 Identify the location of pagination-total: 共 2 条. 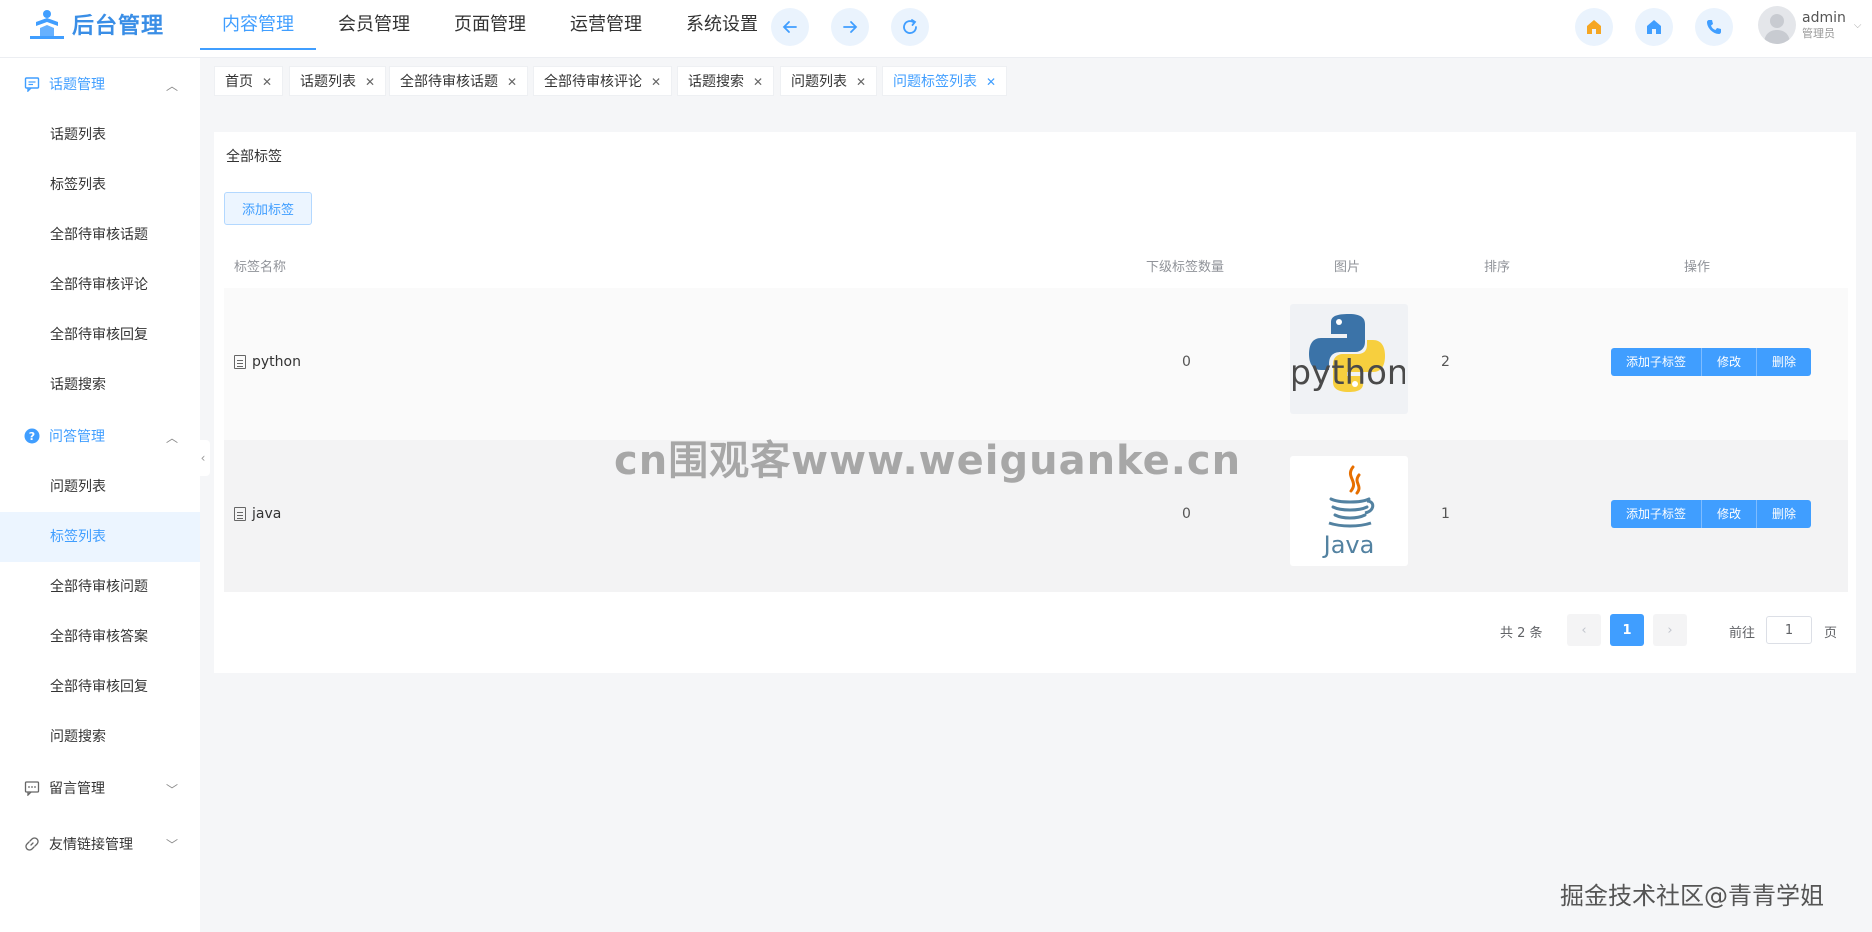
(1521, 633).